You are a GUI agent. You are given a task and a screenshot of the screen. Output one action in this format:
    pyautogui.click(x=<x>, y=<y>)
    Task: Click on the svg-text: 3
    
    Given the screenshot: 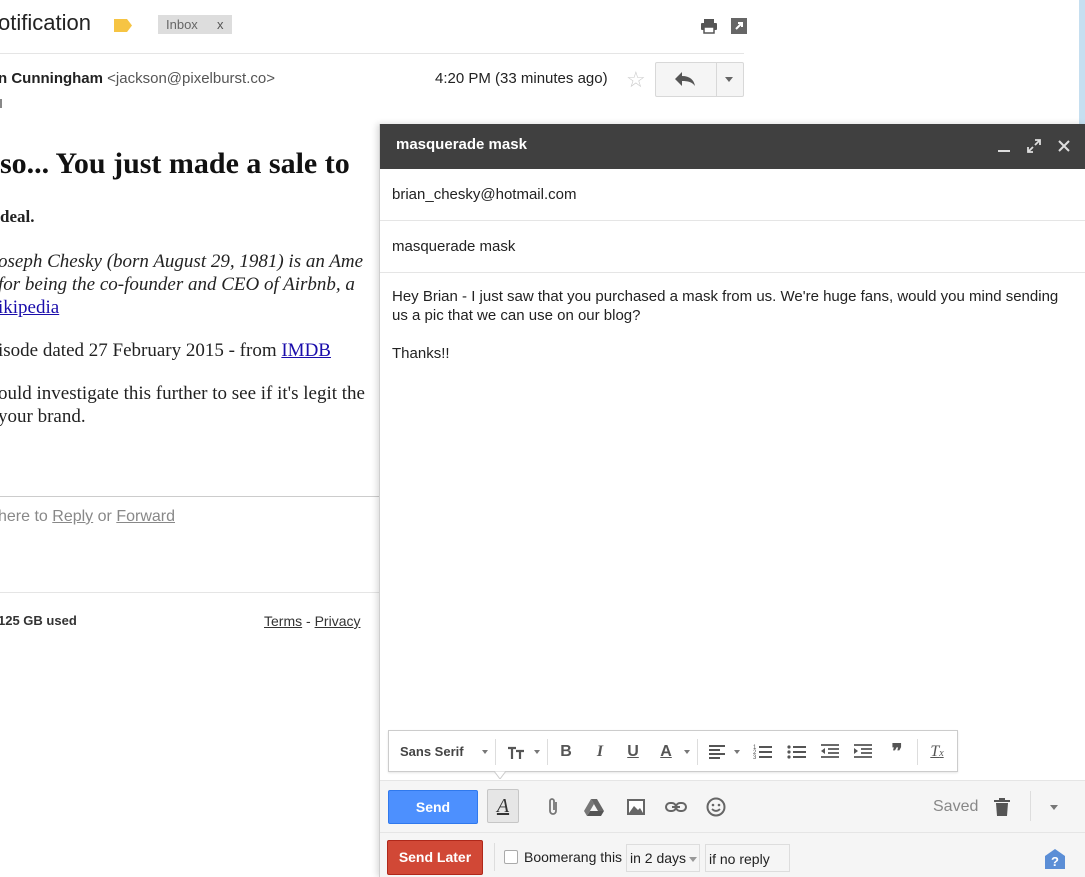 What is the action you would take?
    pyautogui.click(x=755, y=758)
    